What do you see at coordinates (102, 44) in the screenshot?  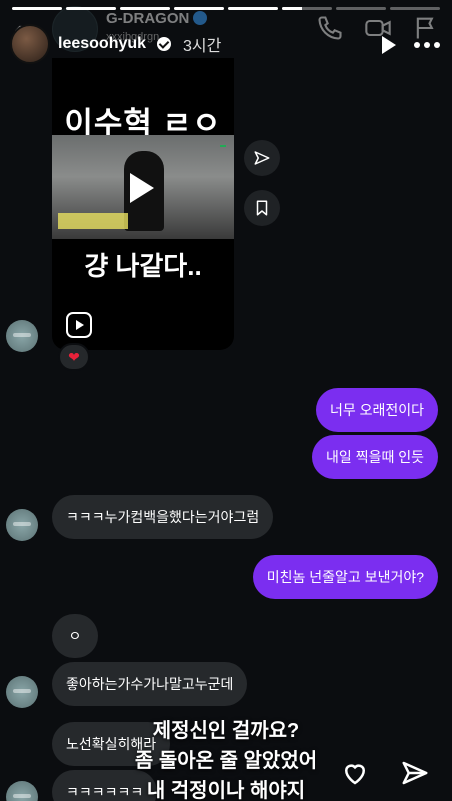 I see `story-username: leesoohyuk` at bounding box center [102, 44].